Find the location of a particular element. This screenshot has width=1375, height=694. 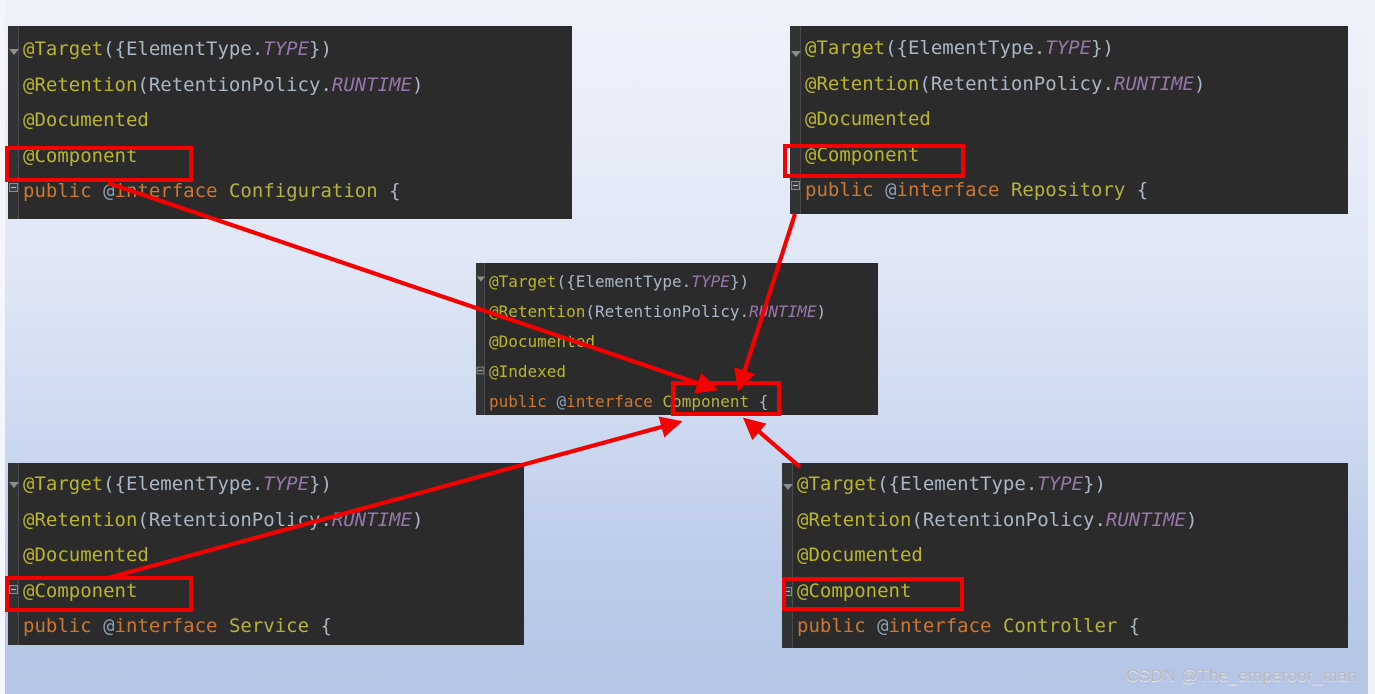

code-line: public @interface Controller { is located at coordinates (1070, 627).